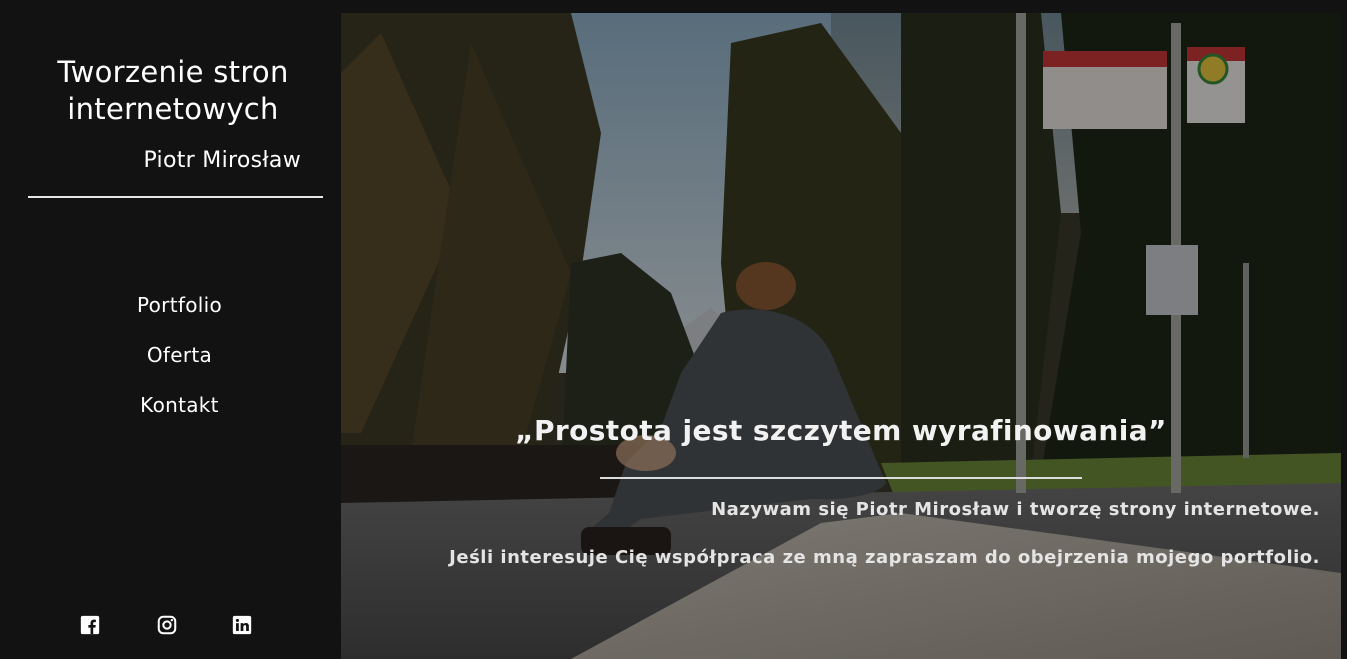  Describe the element at coordinates (90, 625) in the screenshot. I see `facebook-icon` at that location.